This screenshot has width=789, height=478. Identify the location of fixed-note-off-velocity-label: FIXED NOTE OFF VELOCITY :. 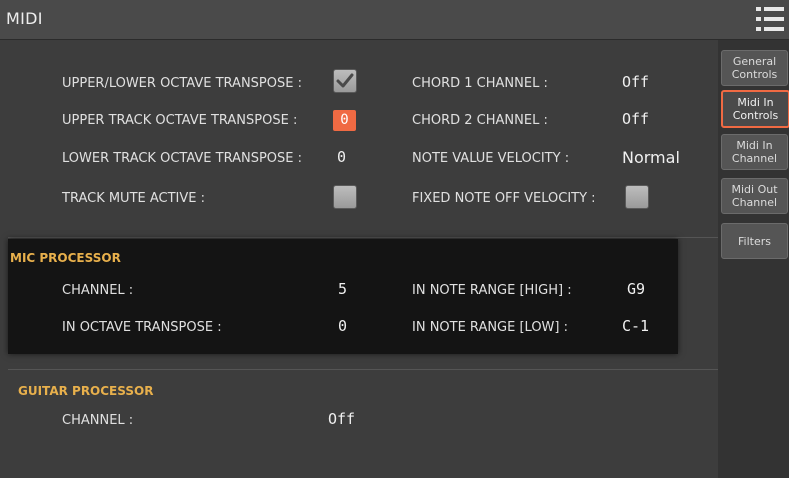
(504, 198).